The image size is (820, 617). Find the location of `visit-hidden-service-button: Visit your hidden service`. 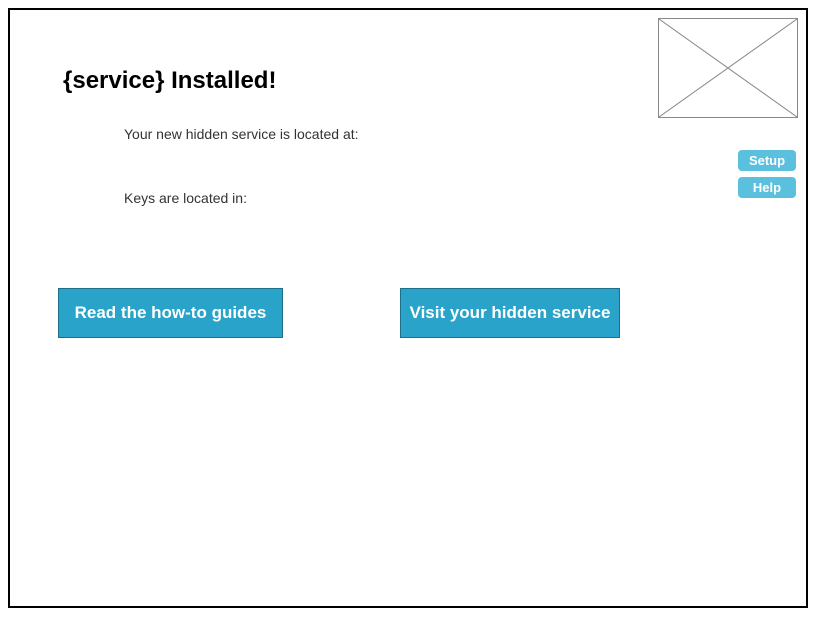

visit-hidden-service-button: Visit your hidden service is located at coordinates (510, 313).